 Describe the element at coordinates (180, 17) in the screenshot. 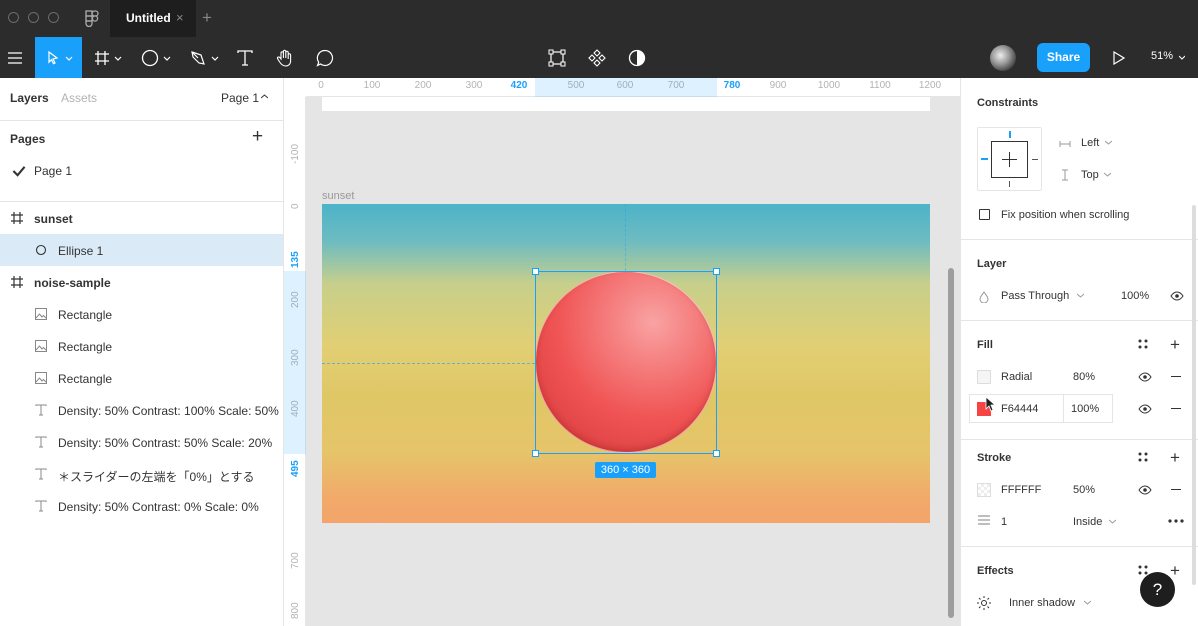

I see `close-tab-icon: ×` at that location.